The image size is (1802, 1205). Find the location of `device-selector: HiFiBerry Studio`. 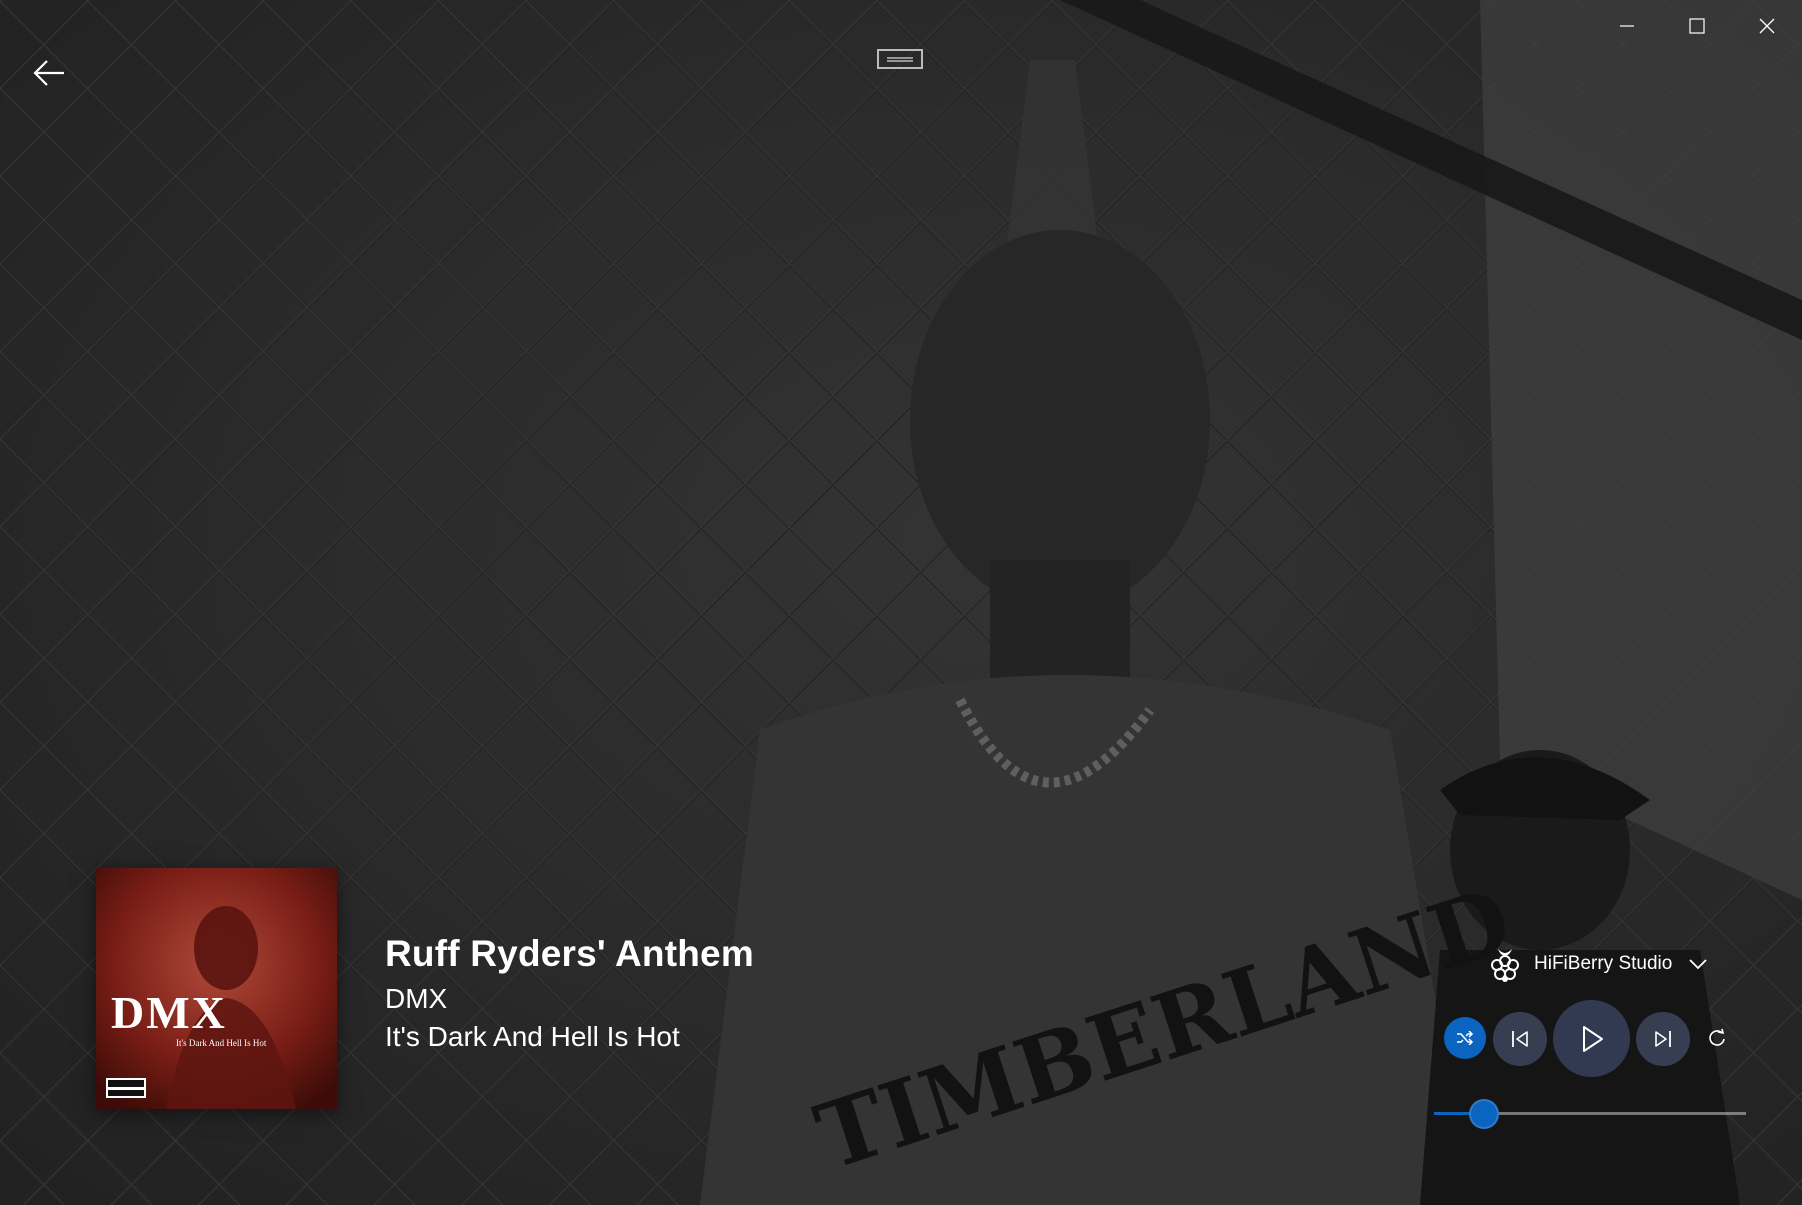

device-selector: HiFiBerry Studio is located at coordinates (1598, 964).